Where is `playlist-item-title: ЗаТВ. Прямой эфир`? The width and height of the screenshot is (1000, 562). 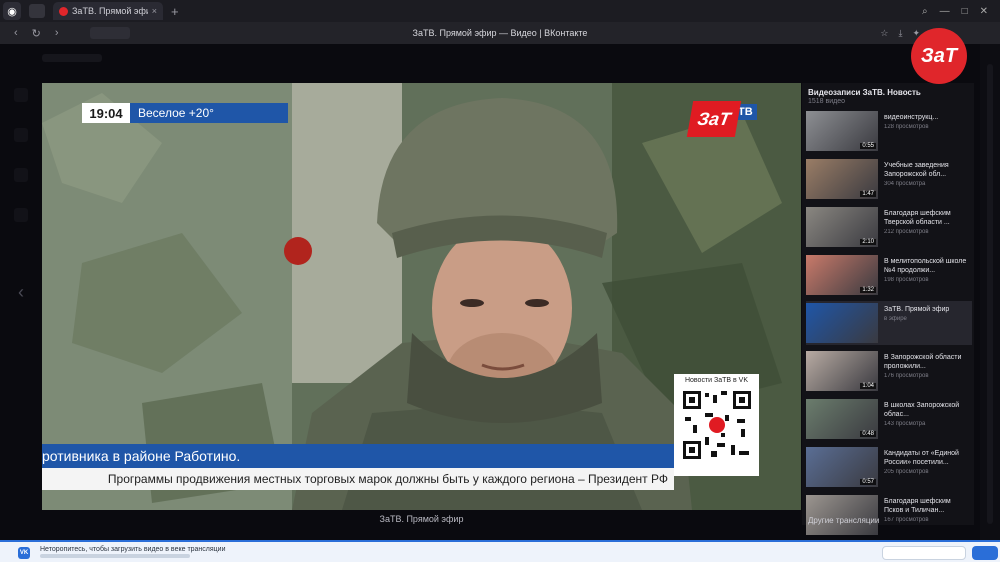
playlist-item-title: ЗаТВ. Прямой эфир is located at coordinates (926, 309).